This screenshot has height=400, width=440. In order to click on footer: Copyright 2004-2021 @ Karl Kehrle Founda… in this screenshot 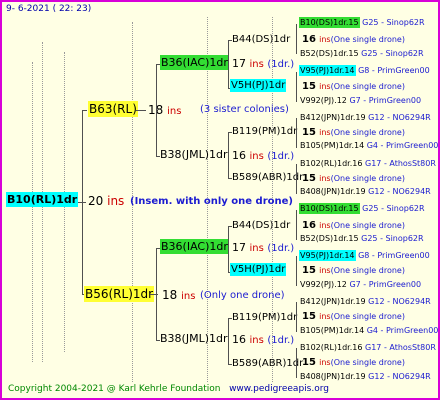, I will do `click(168, 389)`.